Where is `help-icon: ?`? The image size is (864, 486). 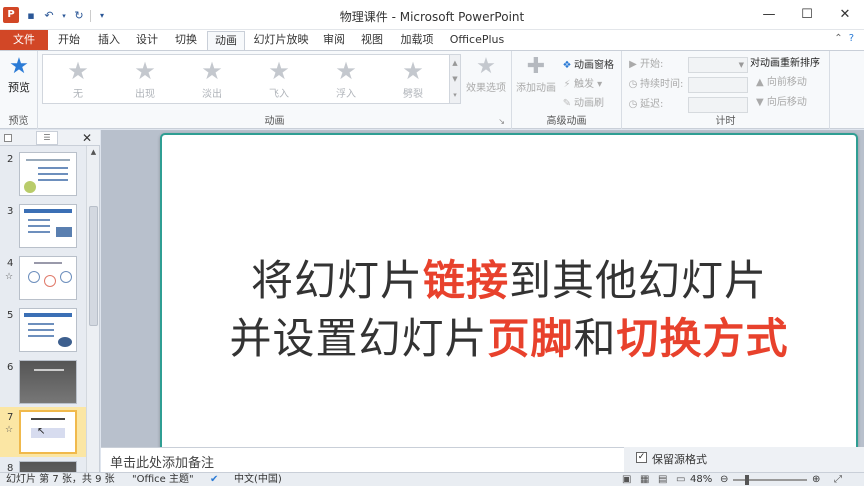
help-icon: ? is located at coordinates (851, 38).